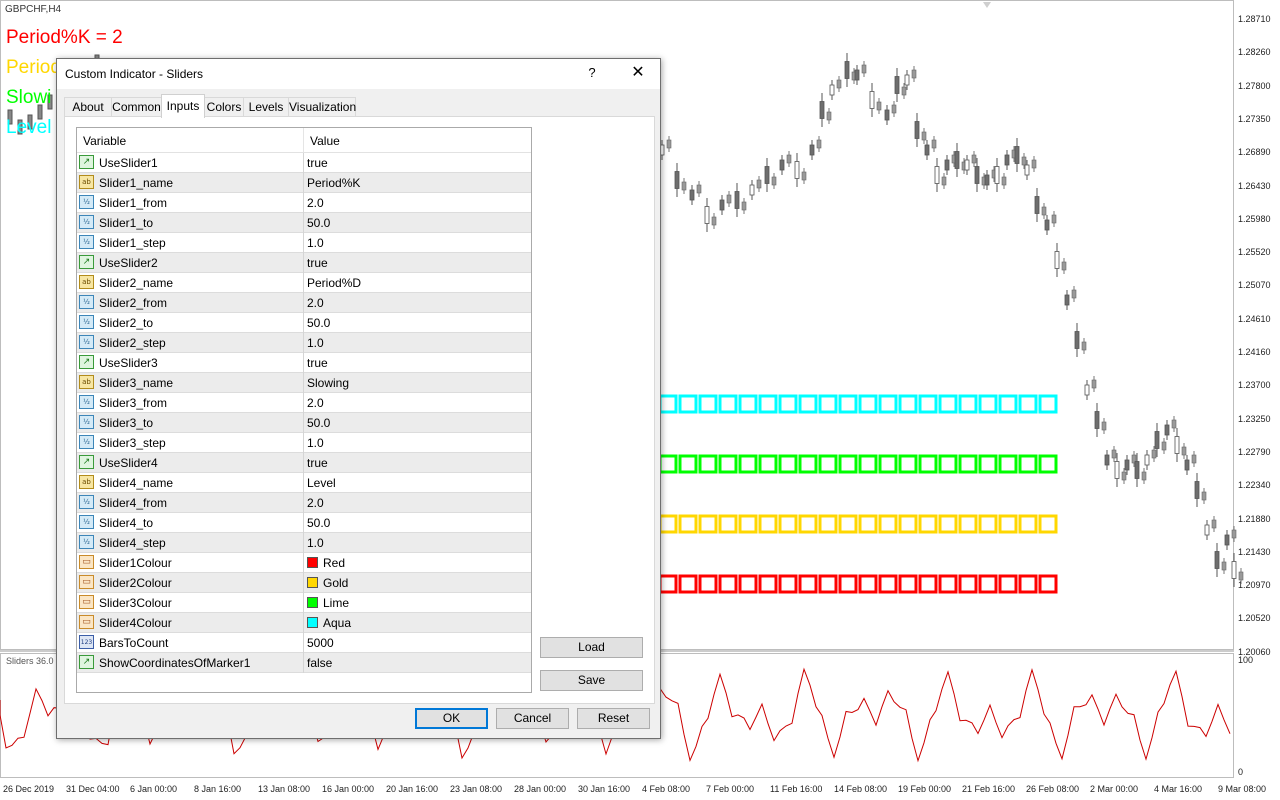  Describe the element at coordinates (638, 74) in the screenshot. I see `close-icon: ✕` at that location.